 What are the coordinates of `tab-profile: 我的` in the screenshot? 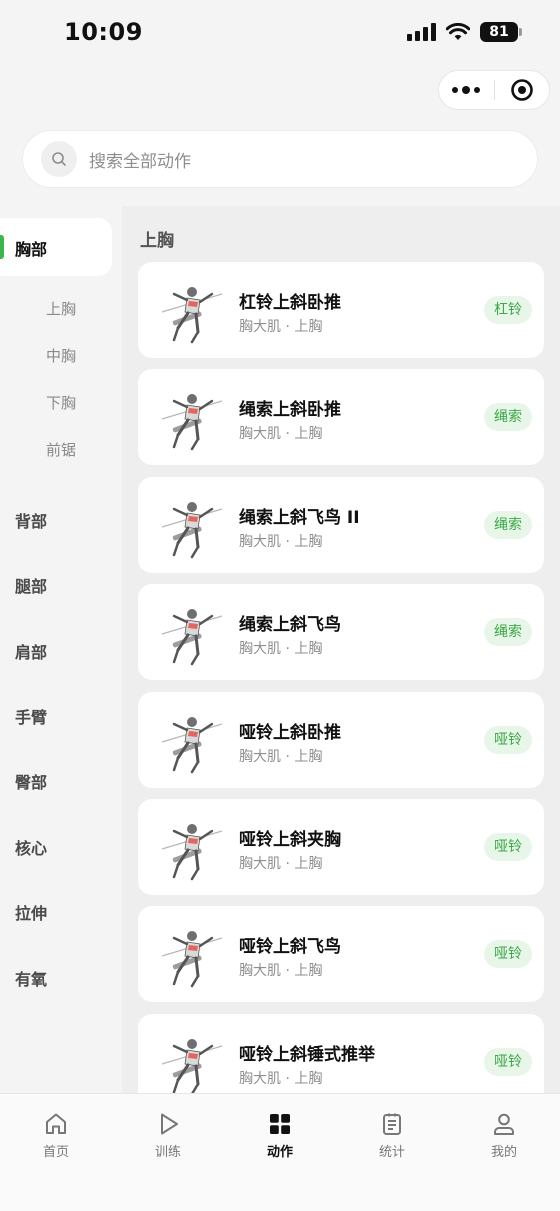 It's located at (504, 1135).